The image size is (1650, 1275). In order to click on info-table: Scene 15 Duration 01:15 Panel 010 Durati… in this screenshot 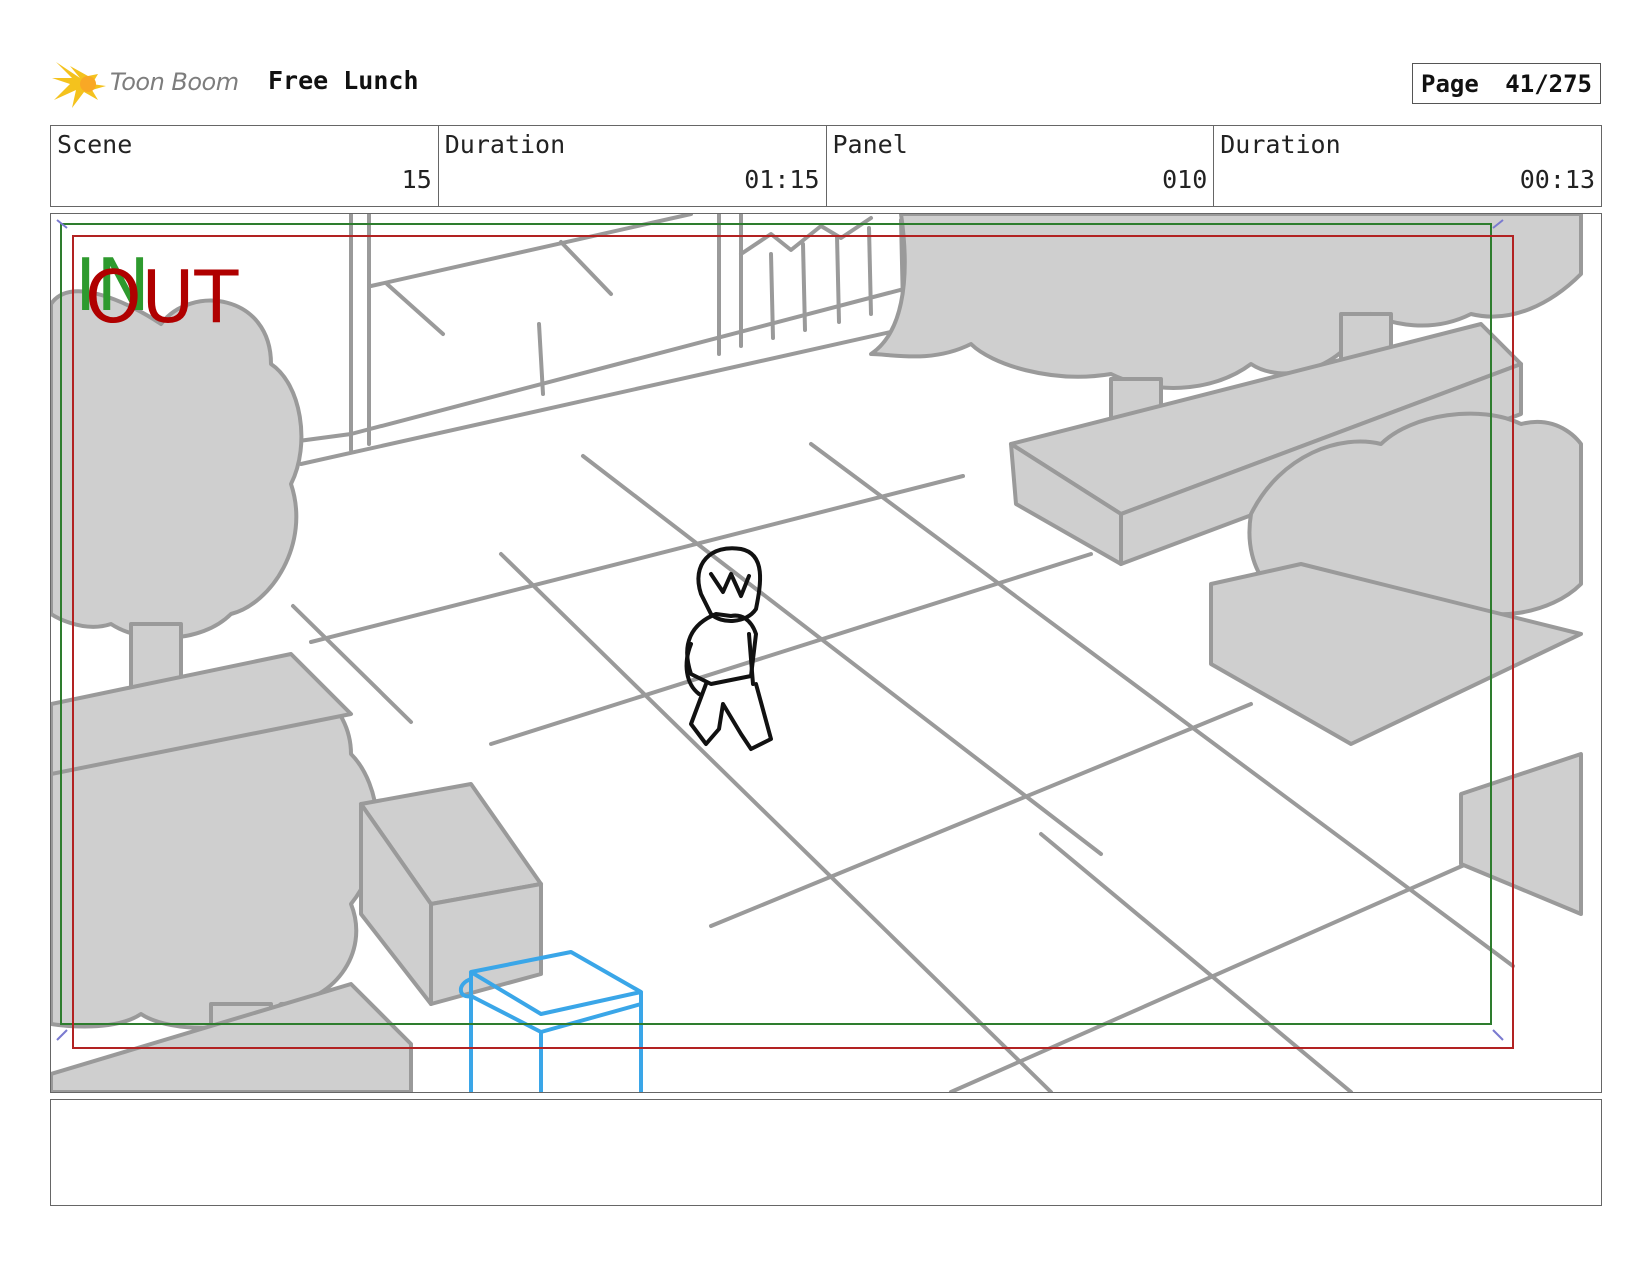, I will do `click(826, 166)`.